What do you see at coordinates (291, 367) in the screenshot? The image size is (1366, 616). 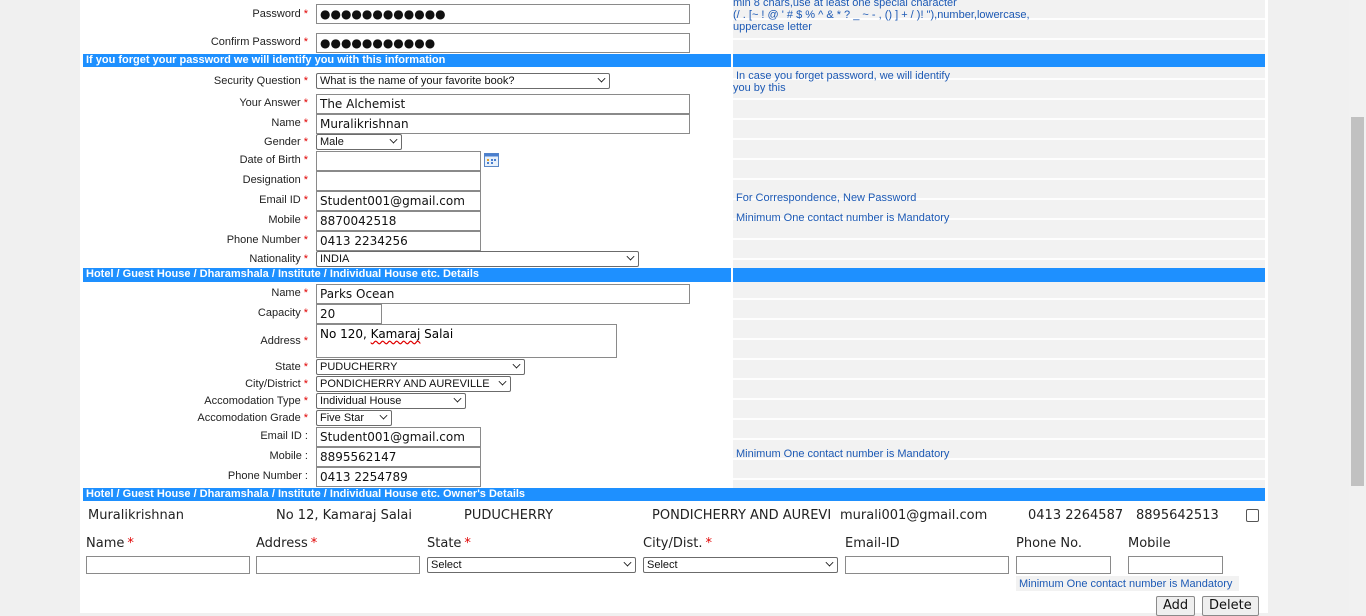 I see `state-label: State *` at bounding box center [291, 367].